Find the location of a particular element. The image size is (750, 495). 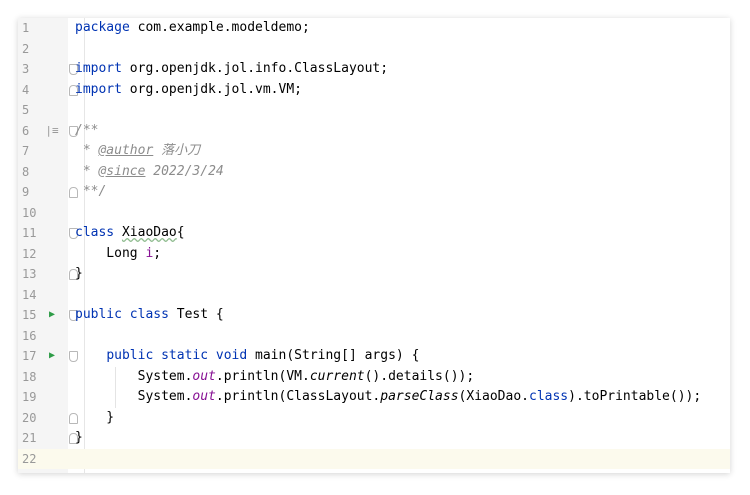

line-number: 5 is located at coordinates (32, 110).